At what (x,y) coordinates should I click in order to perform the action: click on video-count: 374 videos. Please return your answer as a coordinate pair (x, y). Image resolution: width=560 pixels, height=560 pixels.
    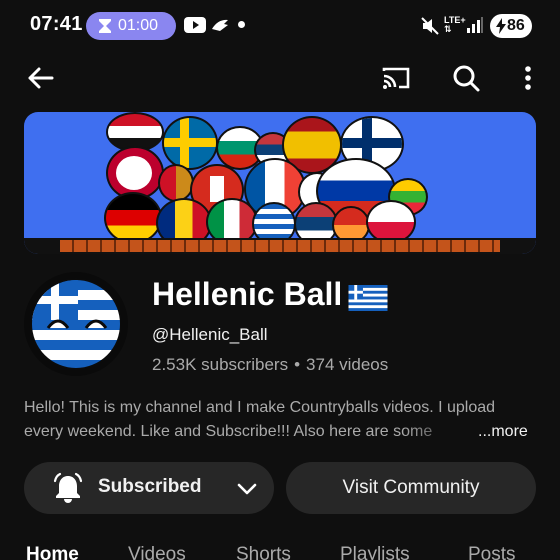
    Looking at the image, I should click on (347, 364).